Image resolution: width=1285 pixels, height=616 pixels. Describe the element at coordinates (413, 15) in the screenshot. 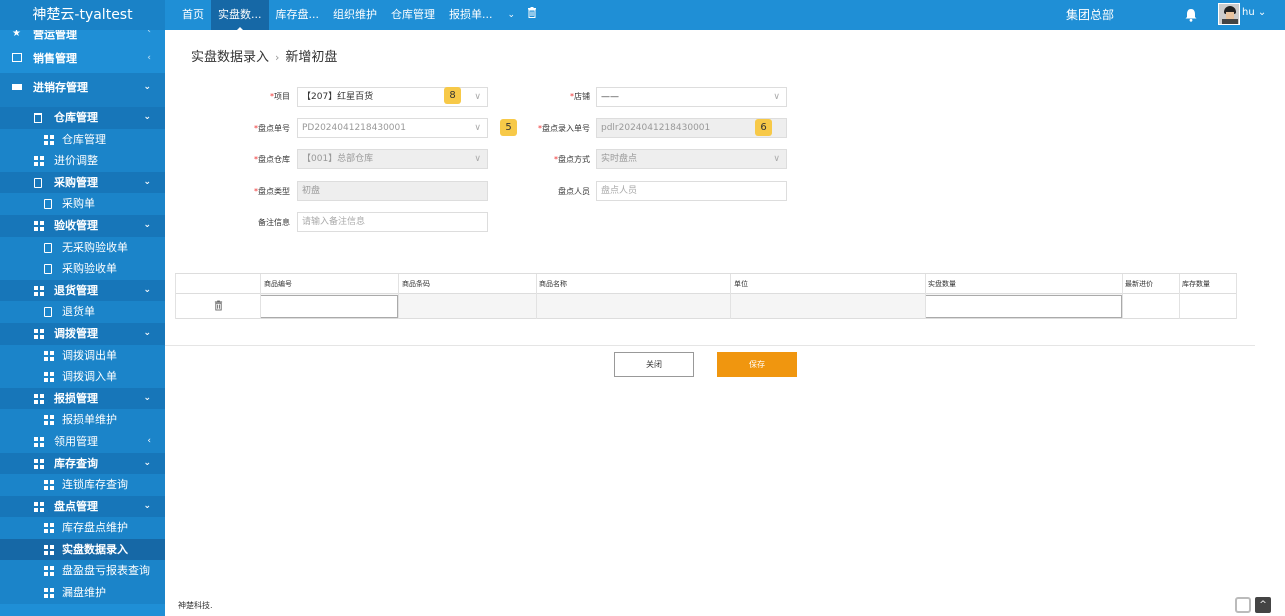

I see `top-tab-warehouse: 仓库管理` at that location.